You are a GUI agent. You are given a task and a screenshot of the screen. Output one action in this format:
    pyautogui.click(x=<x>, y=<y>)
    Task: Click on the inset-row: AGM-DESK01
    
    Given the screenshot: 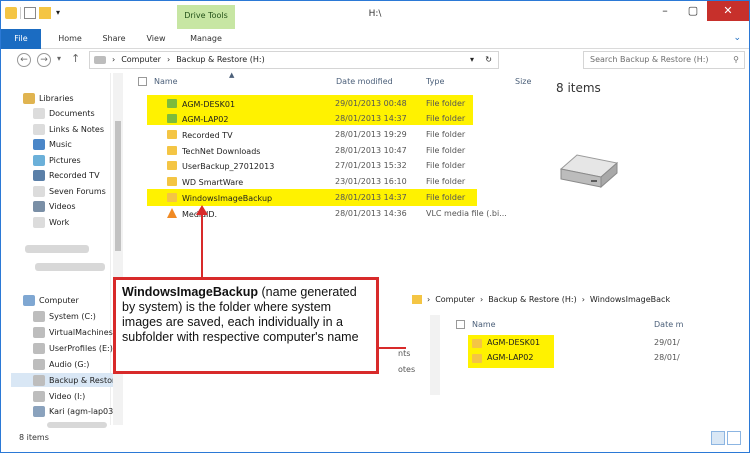 What is the action you would take?
    pyautogui.click(x=506, y=343)
    